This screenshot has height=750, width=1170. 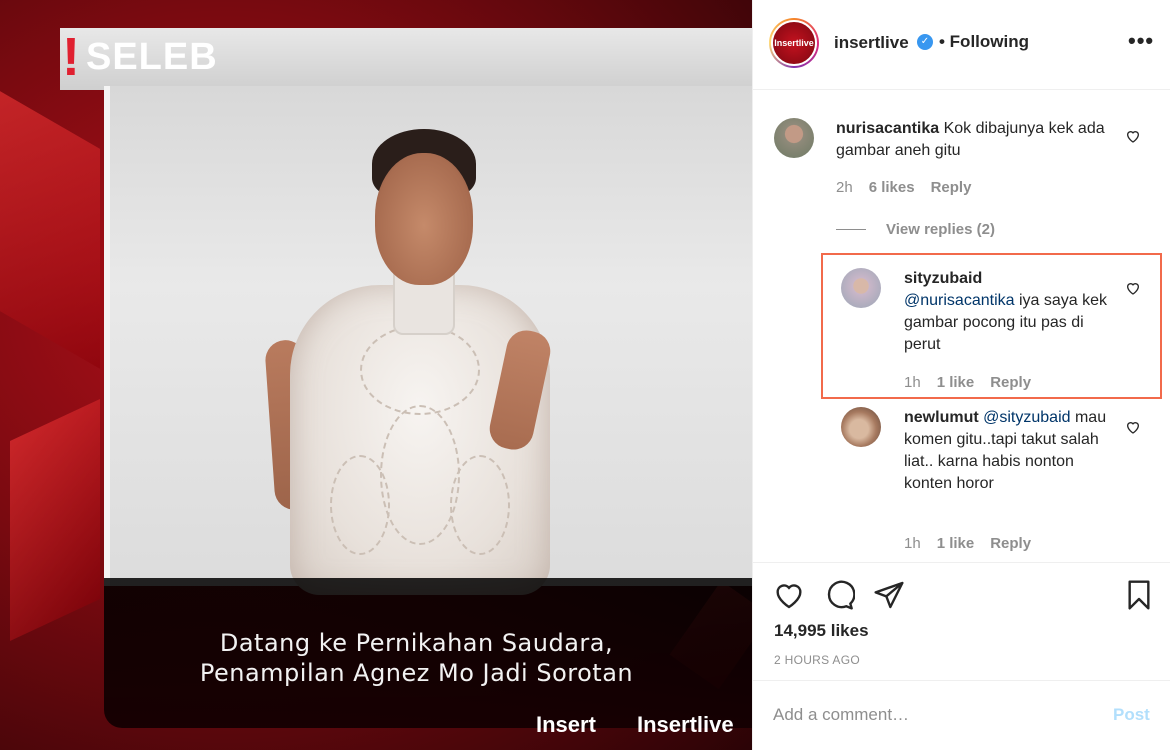 I want to click on seleb-badge: ! SELEB, so click(x=140, y=57).